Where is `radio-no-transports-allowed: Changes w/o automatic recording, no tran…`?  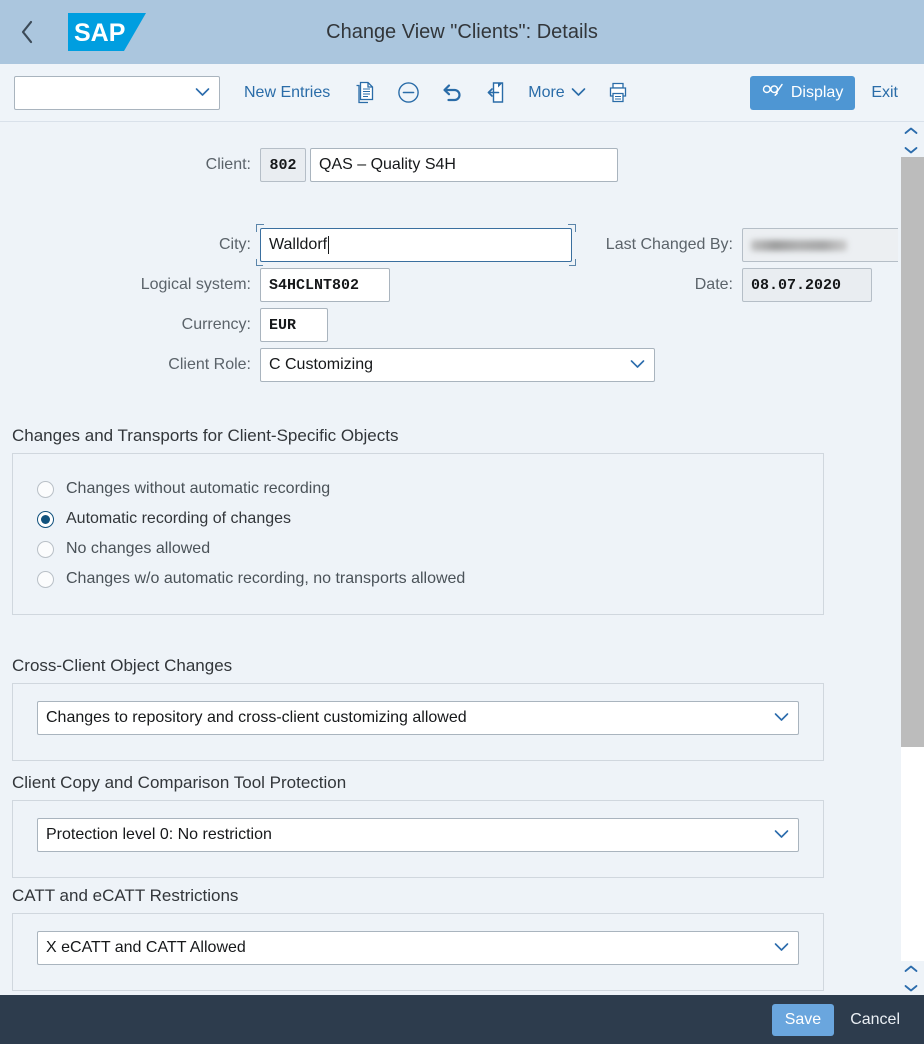 radio-no-transports-allowed: Changes w/o automatic recording, no tran… is located at coordinates (418, 579).